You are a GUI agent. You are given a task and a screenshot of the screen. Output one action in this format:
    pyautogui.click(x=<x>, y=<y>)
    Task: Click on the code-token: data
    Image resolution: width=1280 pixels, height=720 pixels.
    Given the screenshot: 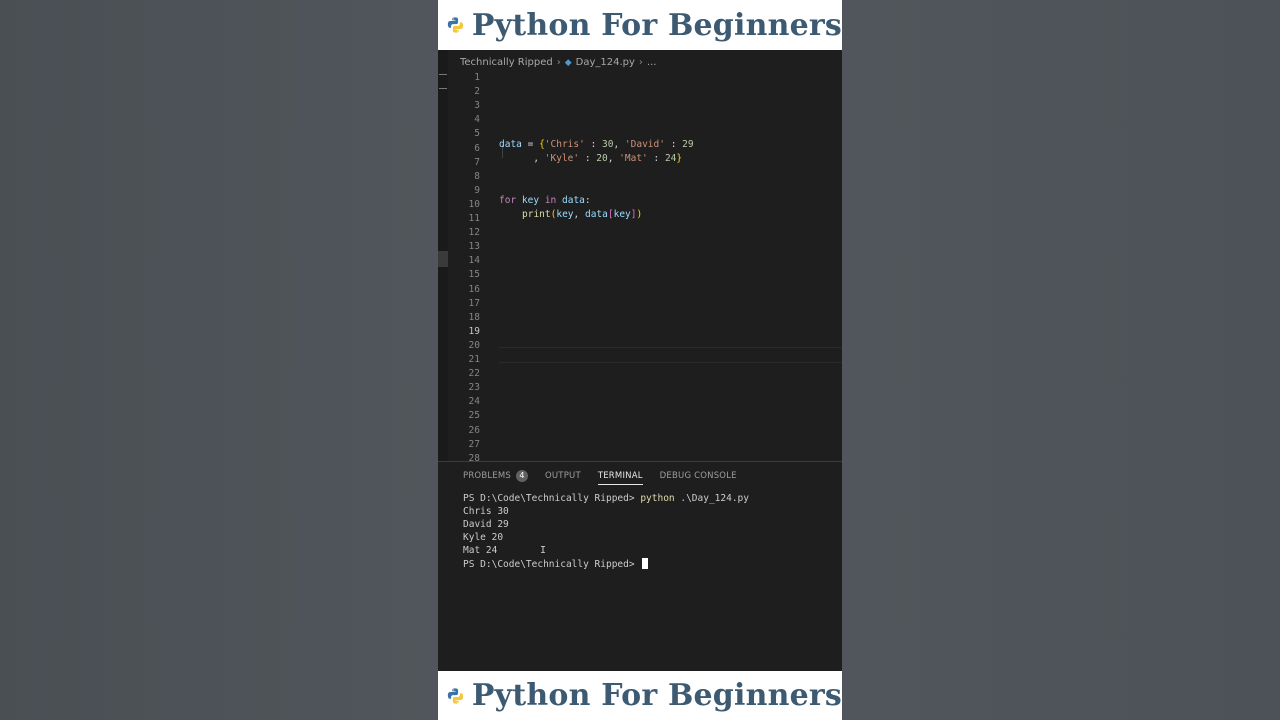 What is the action you would take?
    pyautogui.click(x=596, y=214)
    